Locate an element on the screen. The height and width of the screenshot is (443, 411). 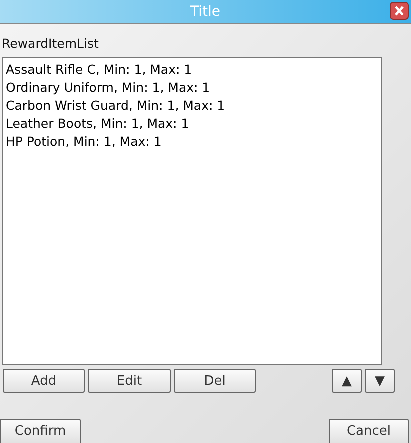
list-item: Ordinary Uniform, Min: 1, Max: 1 is located at coordinates (108, 87).